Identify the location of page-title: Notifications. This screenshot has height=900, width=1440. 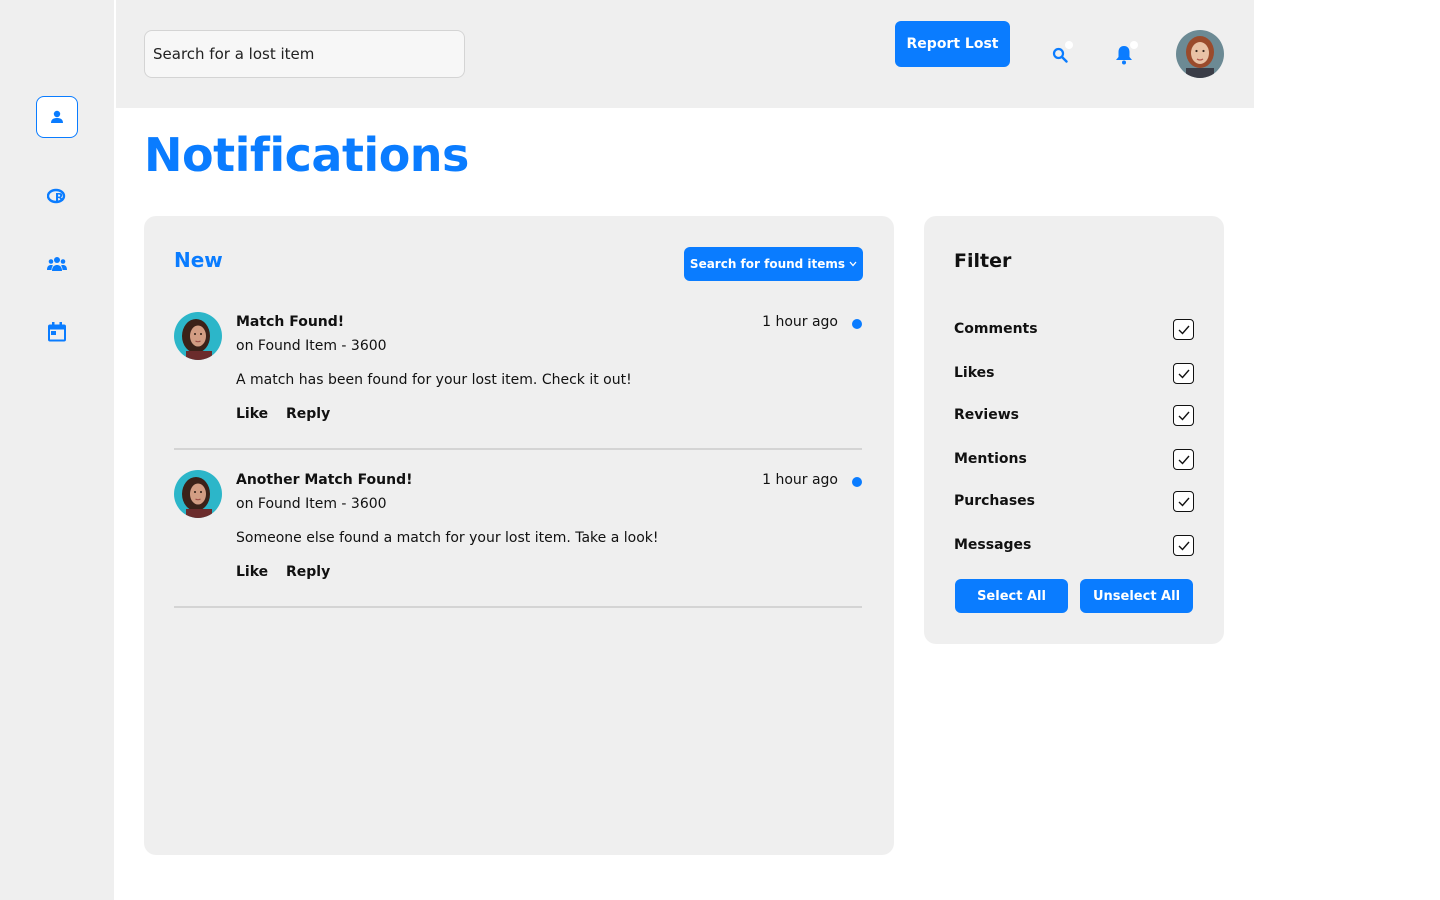
(306, 155).